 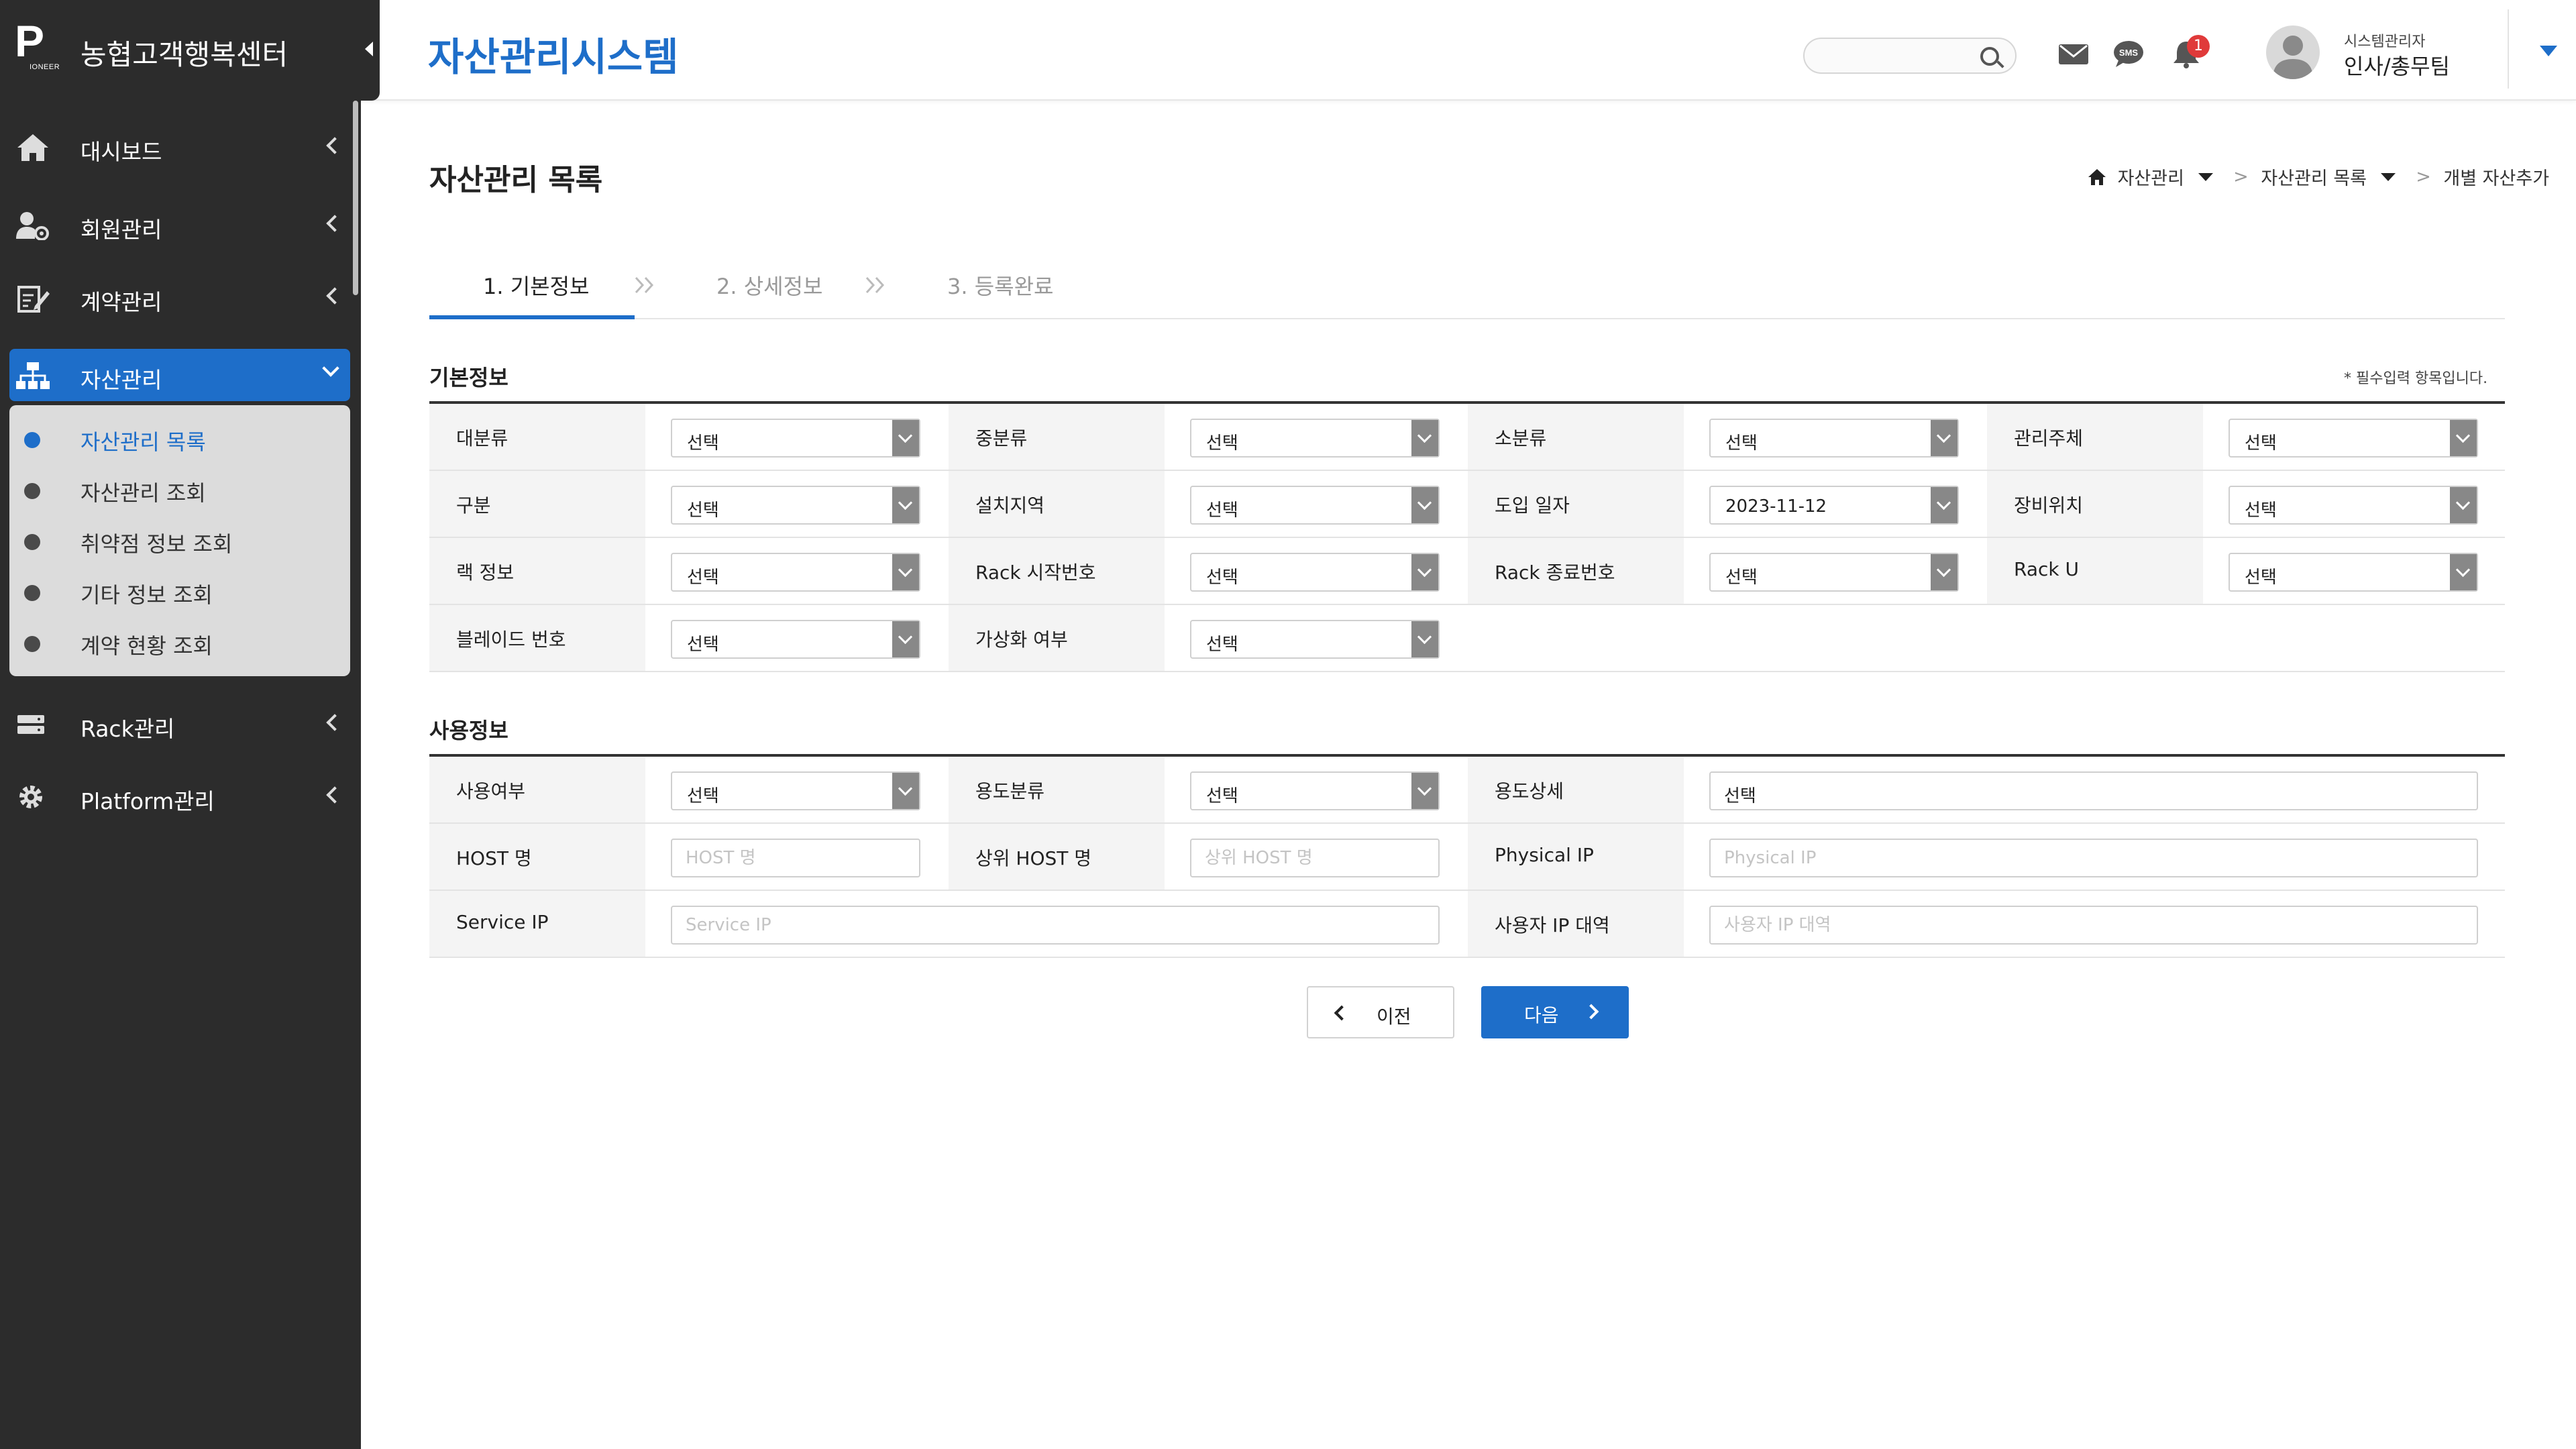 I want to click on contract-icon, so click(x=33, y=299).